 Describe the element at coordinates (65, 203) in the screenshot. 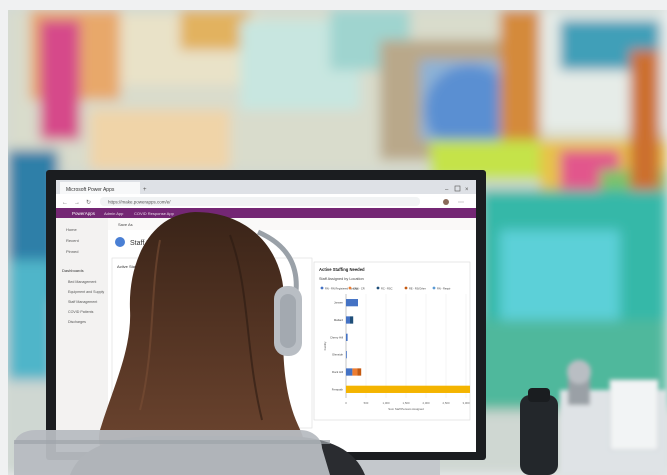

I see `back-icon: ←` at that location.